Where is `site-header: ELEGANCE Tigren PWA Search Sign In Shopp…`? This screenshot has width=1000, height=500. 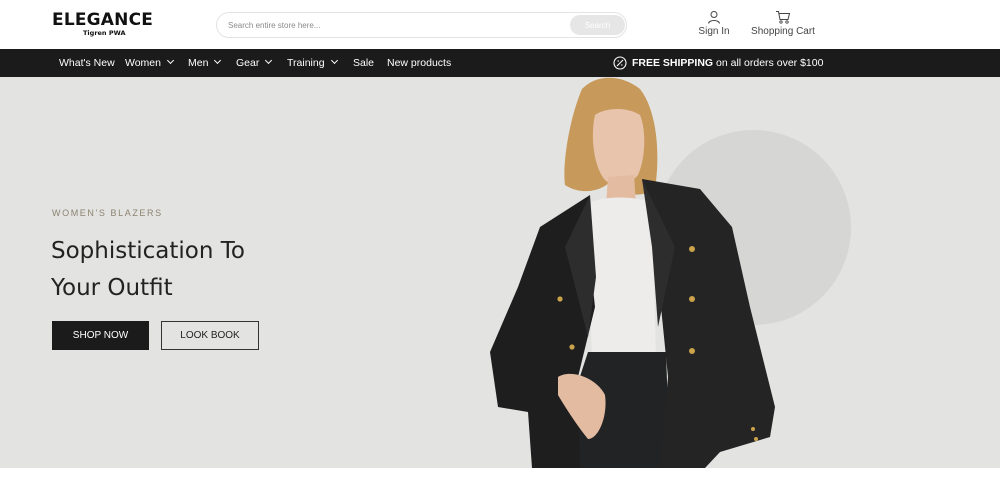
site-header: ELEGANCE Tigren PWA Search Sign In Shopp… is located at coordinates (500, 24).